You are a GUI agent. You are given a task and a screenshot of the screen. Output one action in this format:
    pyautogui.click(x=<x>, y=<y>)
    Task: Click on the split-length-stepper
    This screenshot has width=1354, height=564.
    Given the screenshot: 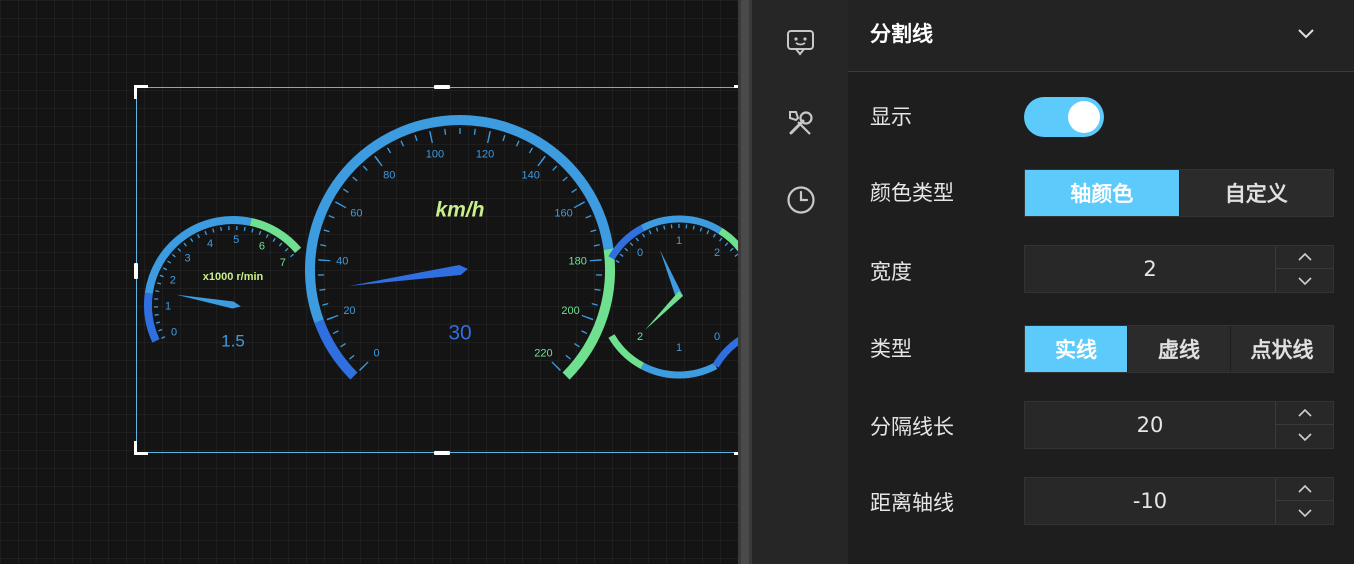 What is the action you would take?
    pyautogui.click(x=1304, y=425)
    